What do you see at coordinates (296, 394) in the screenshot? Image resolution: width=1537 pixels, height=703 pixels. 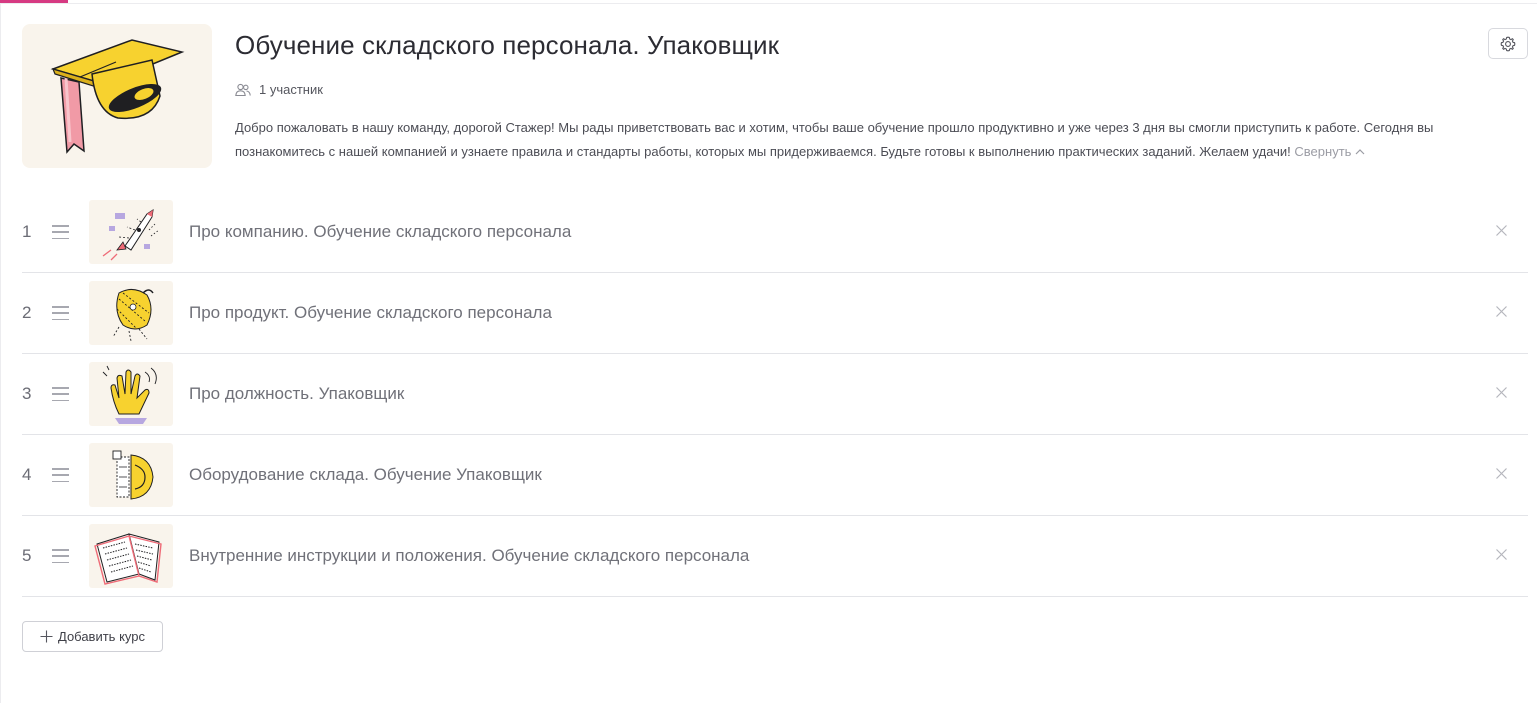 I see `course-title: Про должность. Упаковщик` at bounding box center [296, 394].